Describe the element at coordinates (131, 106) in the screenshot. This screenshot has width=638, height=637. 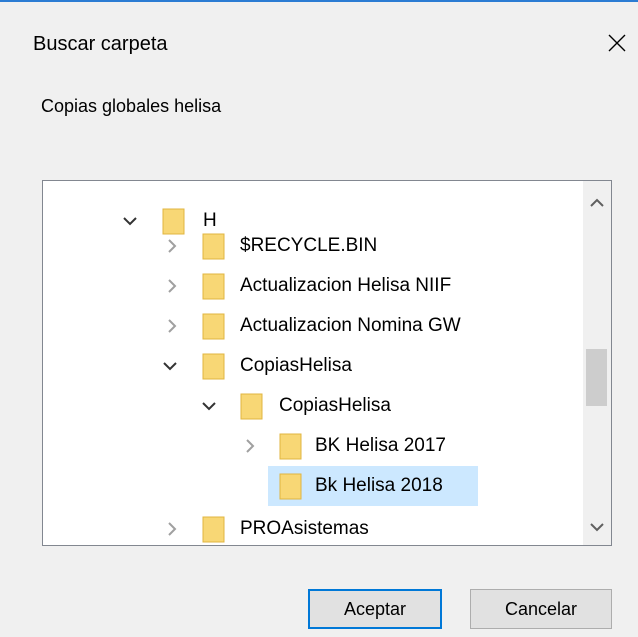
I see `dialog-description: Copias globales helisa` at that location.